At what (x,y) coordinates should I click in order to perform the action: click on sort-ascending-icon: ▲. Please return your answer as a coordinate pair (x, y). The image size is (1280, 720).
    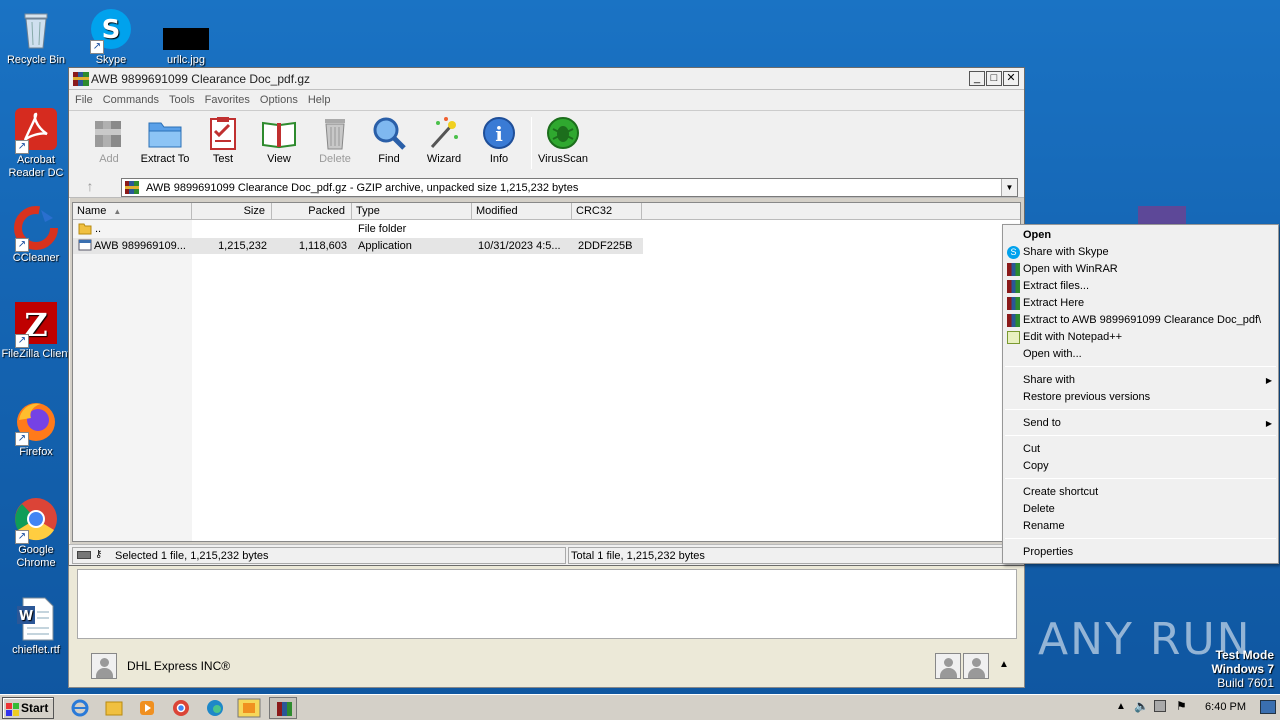
    Looking at the image, I should click on (117, 211).